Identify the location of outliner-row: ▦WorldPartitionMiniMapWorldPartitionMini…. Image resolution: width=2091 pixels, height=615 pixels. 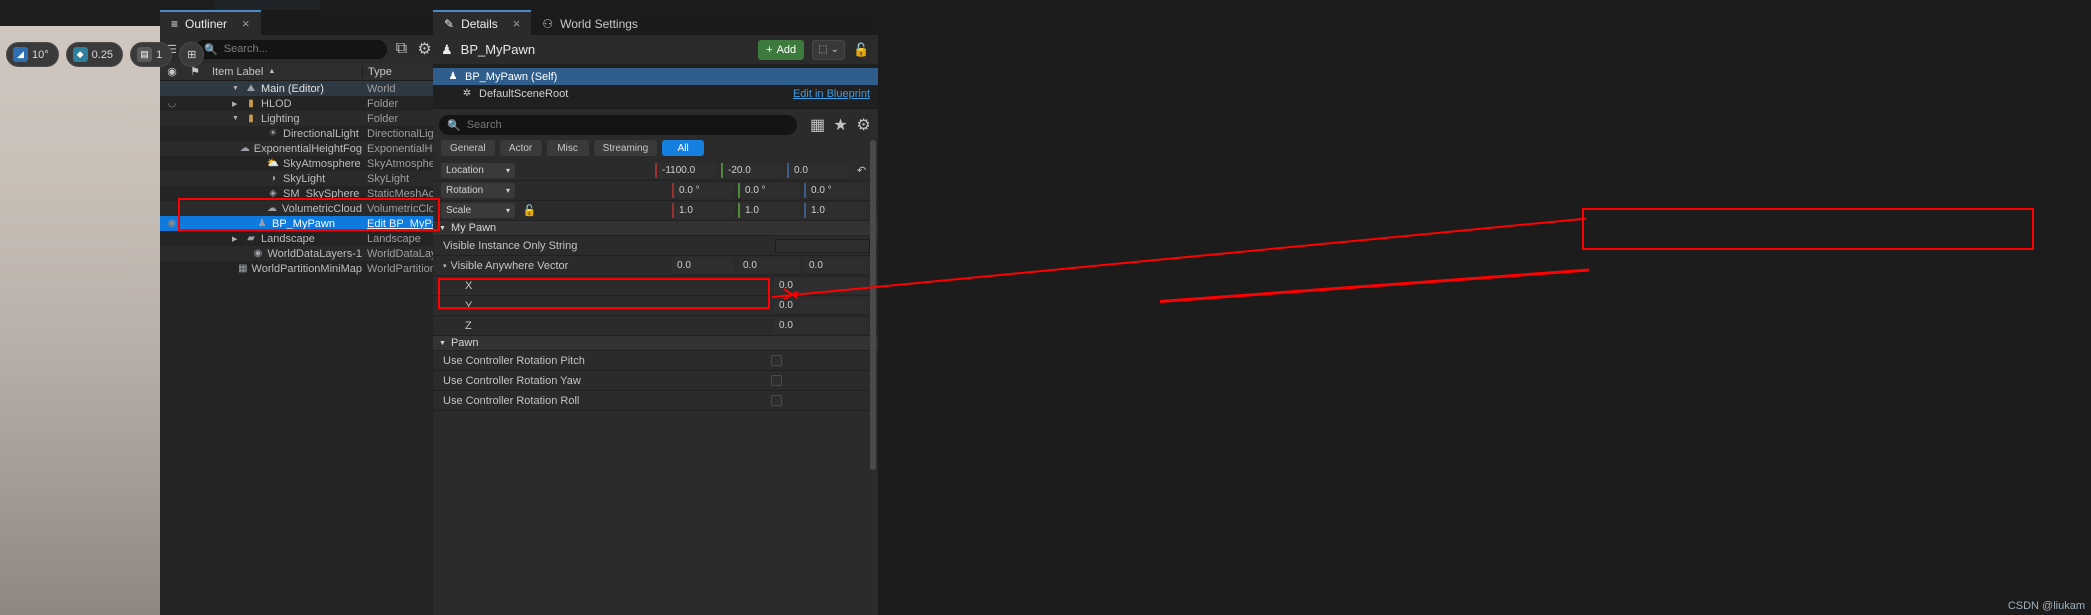
(300, 268).